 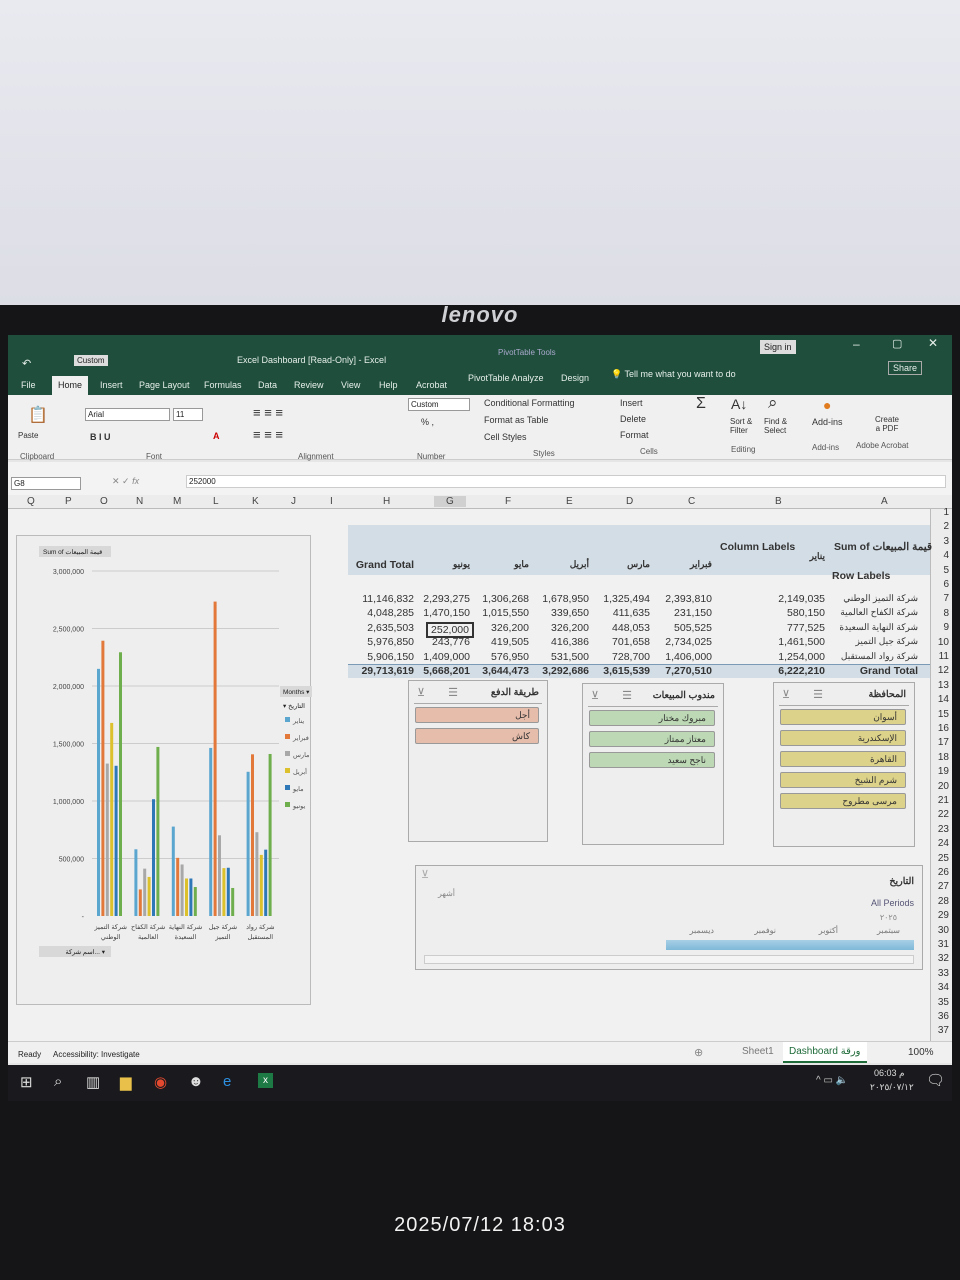 What do you see at coordinates (669, 959) in the screenshot?
I see `timeline-scrollbar` at bounding box center [669, 959].